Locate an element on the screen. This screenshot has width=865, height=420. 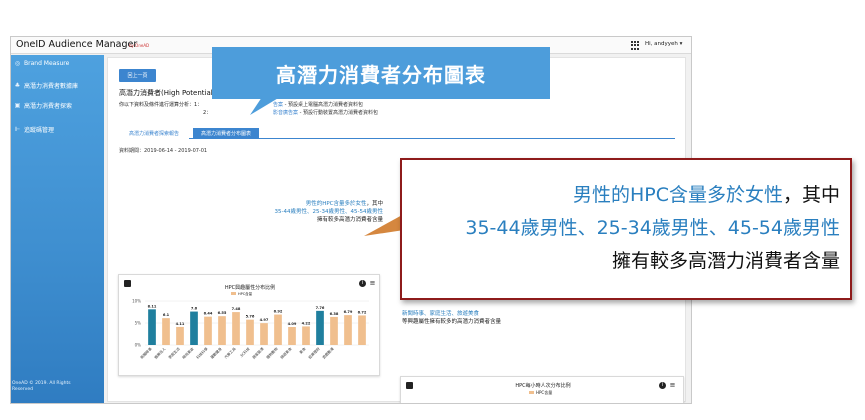
x-tick-label: 新聞時事 is located at coordinates (146, 353).